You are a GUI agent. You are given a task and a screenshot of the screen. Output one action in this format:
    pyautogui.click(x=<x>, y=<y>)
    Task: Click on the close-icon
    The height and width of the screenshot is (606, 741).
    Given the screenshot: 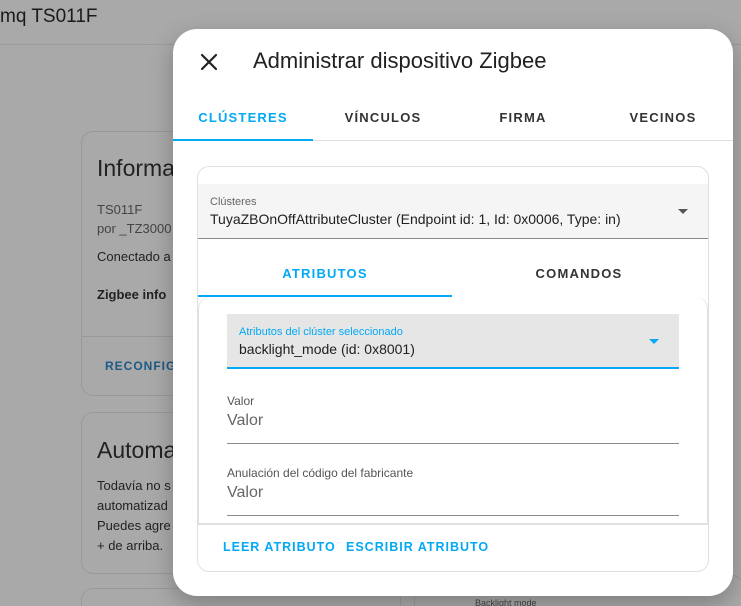 What is the action you would take?
    pyautogui.click(x=209, y=62)
    